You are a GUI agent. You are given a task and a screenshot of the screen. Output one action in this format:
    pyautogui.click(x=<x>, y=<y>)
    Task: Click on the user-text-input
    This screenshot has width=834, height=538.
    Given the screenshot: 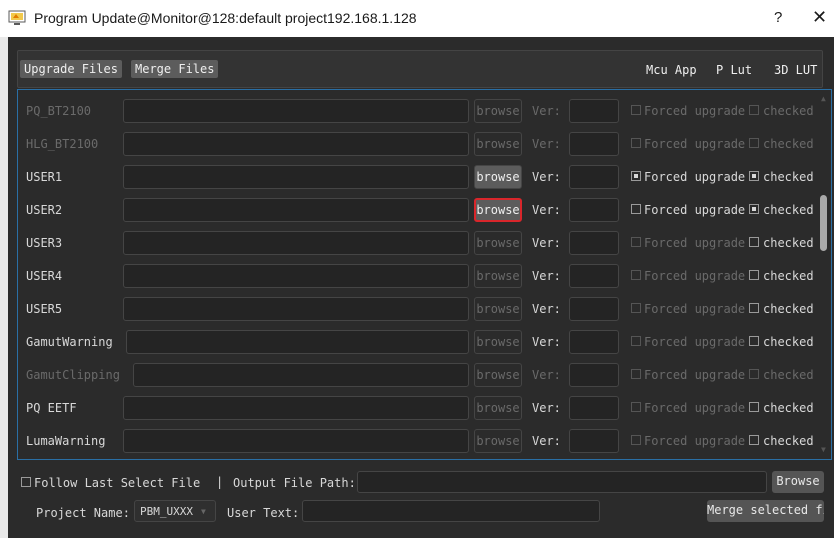 What is the action you would take?
    pyautogui.click(x=451, y=511)
    